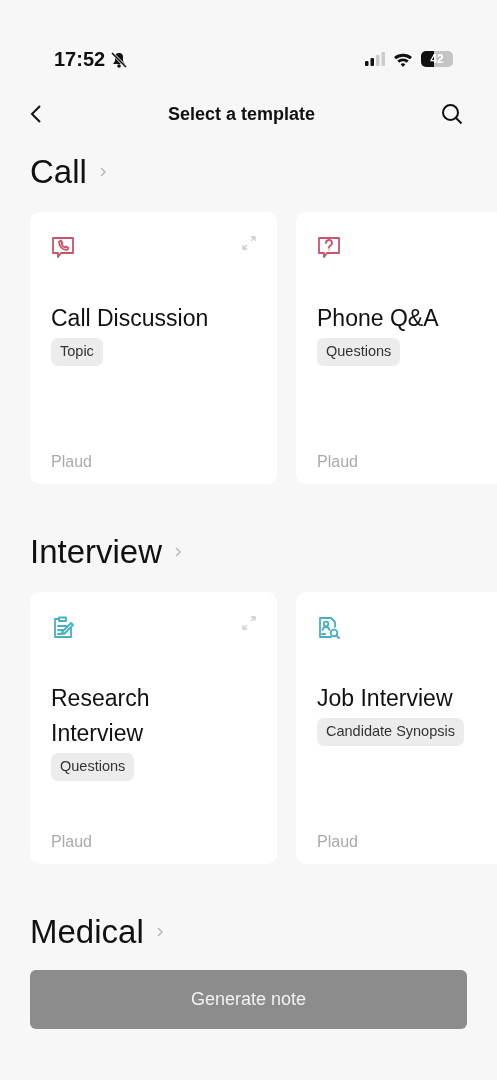  What do you see at coordinates (58, 172) in the screenshot?
I see `section-title: Call` at bounding box center [58, 172].